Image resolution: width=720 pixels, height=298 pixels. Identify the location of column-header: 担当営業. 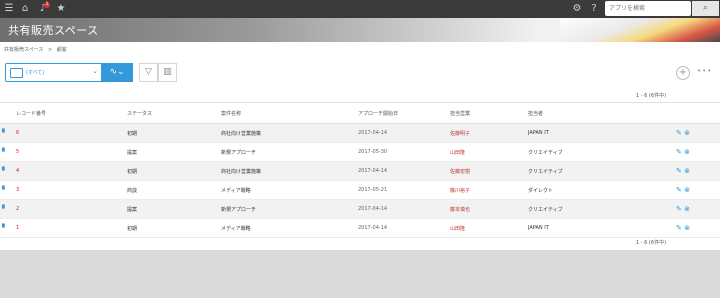
(487, 113).